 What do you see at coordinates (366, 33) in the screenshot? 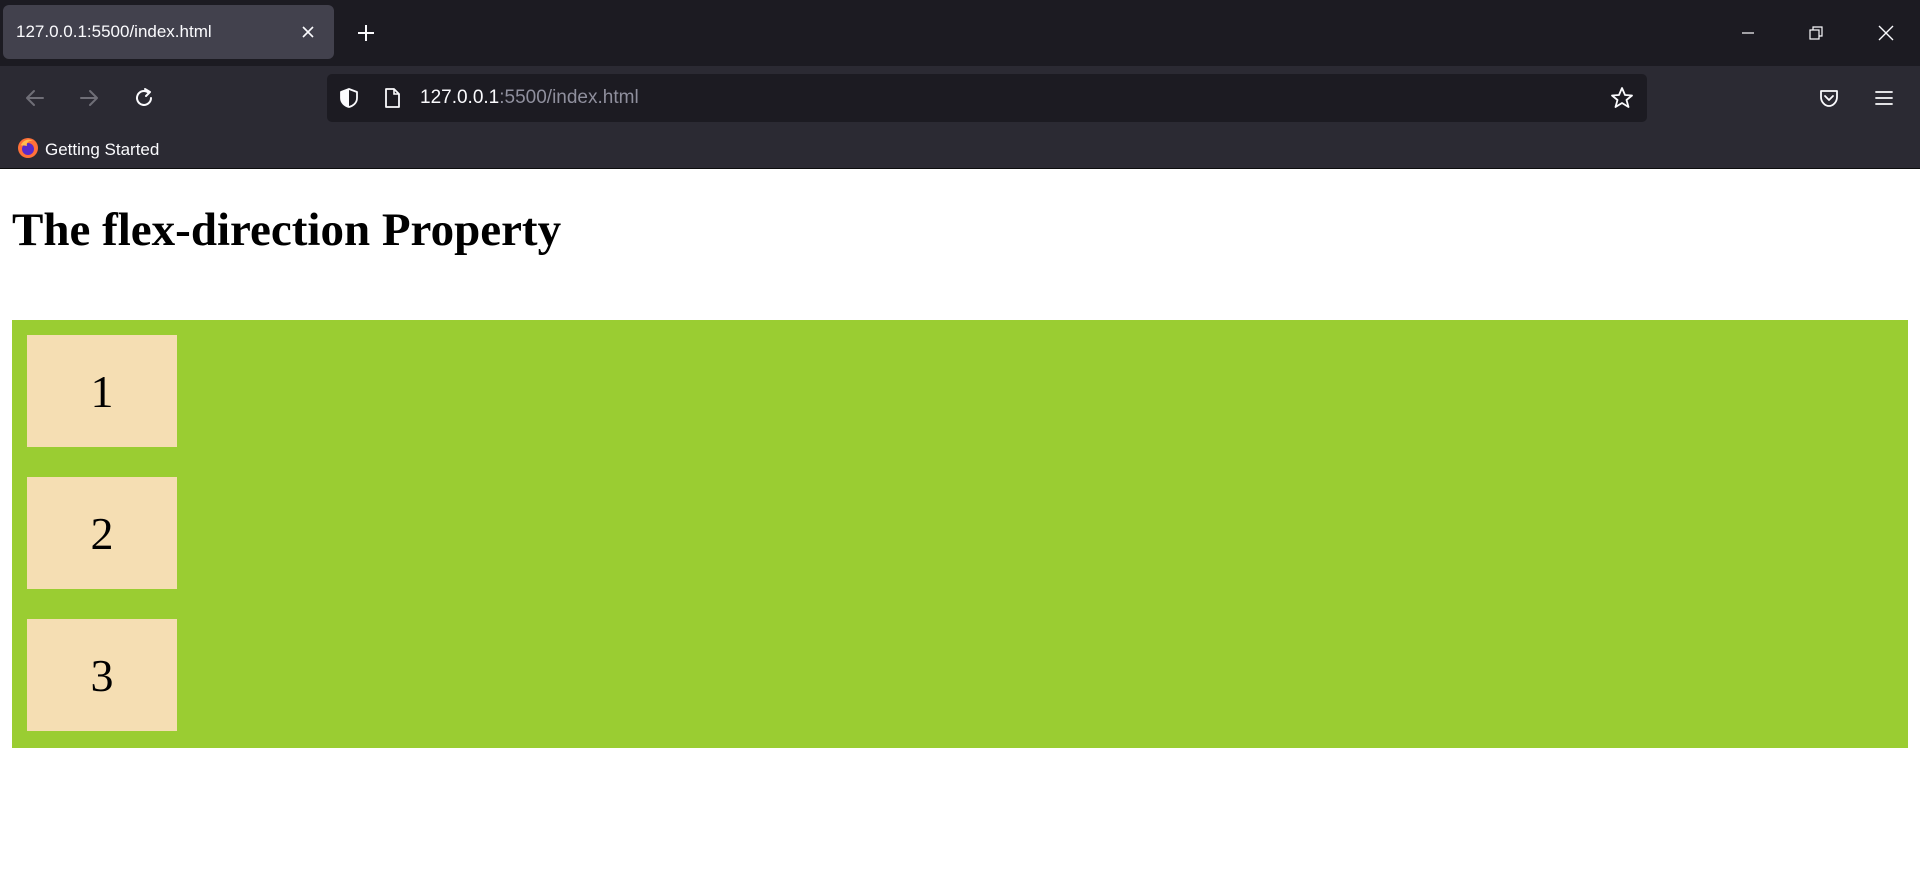
I see `new-tab-icon` at bounding box center [366, 33].